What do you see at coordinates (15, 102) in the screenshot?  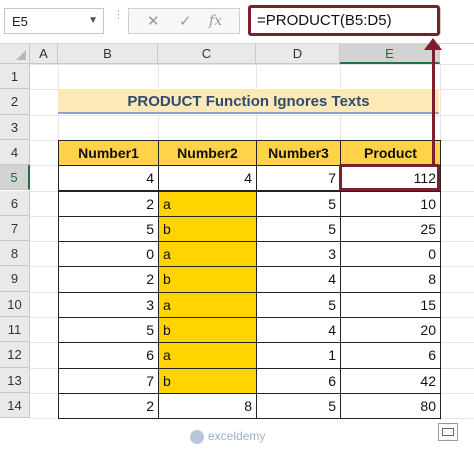 I see `row-header-2: 2` at bounding box center [15, 102].